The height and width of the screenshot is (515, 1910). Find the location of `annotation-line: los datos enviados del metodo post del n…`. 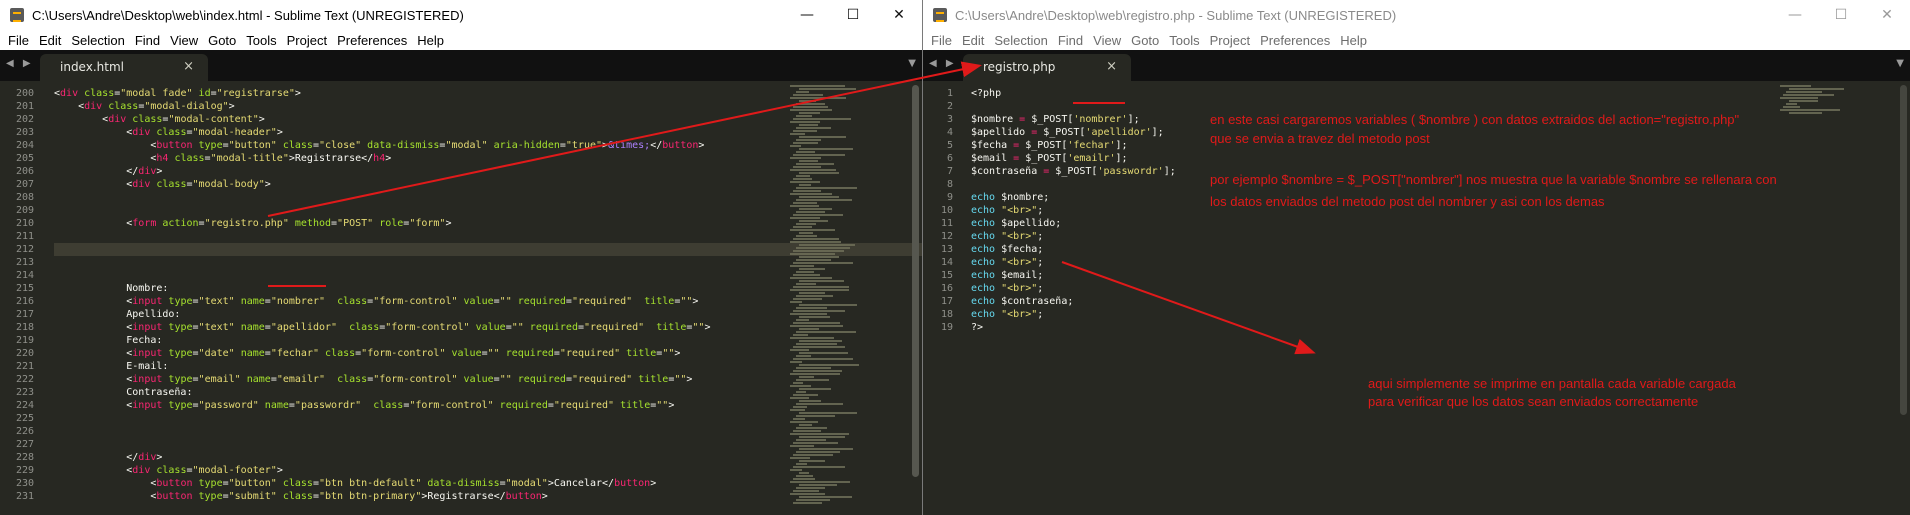

annotation-line: los datos enviados del metodo post del n… is located at coordinates (1407, 201).